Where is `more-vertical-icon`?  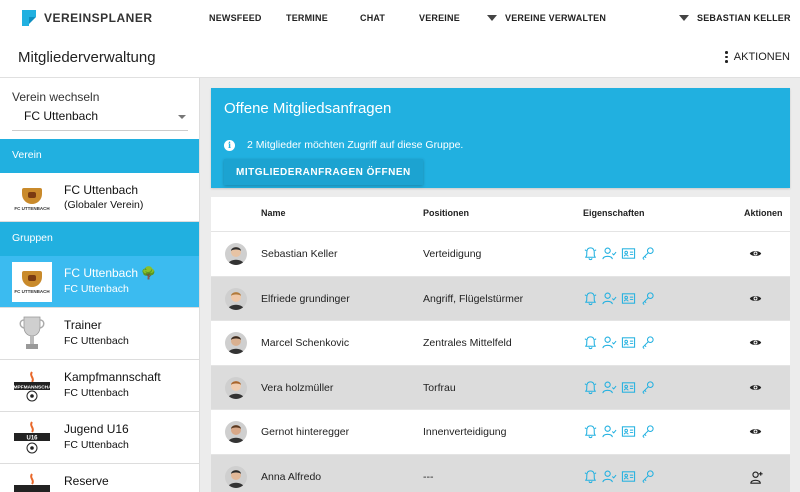 more-vertical-icon is located at coordinates (726, 57).